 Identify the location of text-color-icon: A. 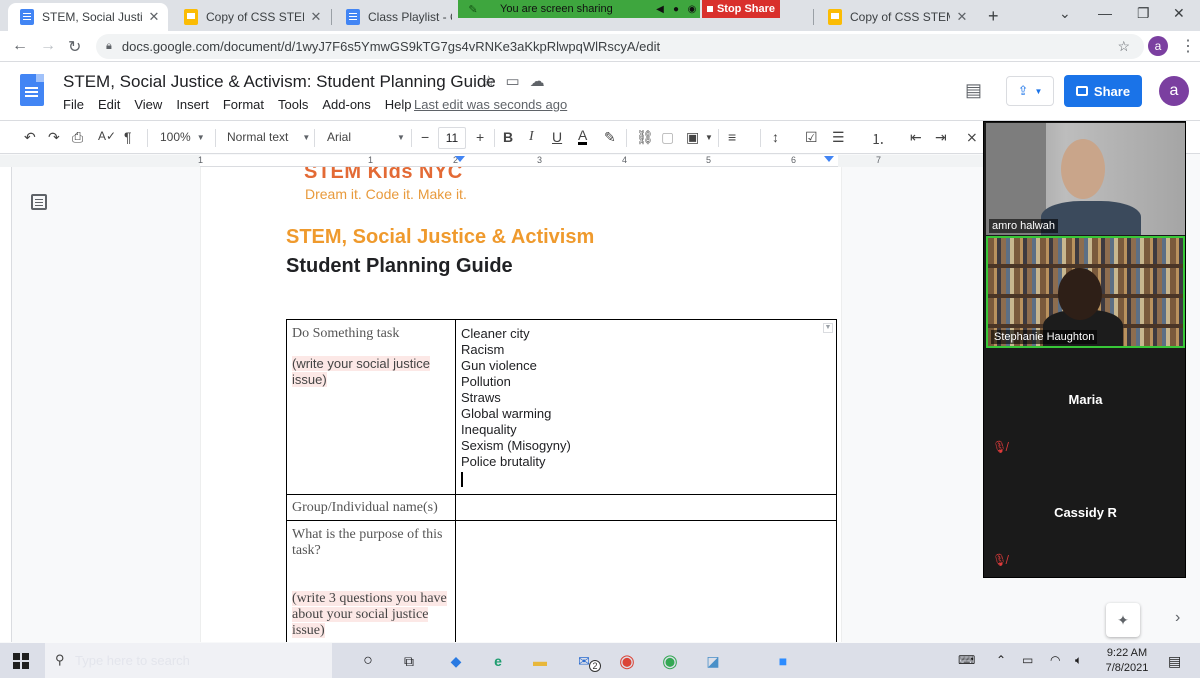
(583, 136).